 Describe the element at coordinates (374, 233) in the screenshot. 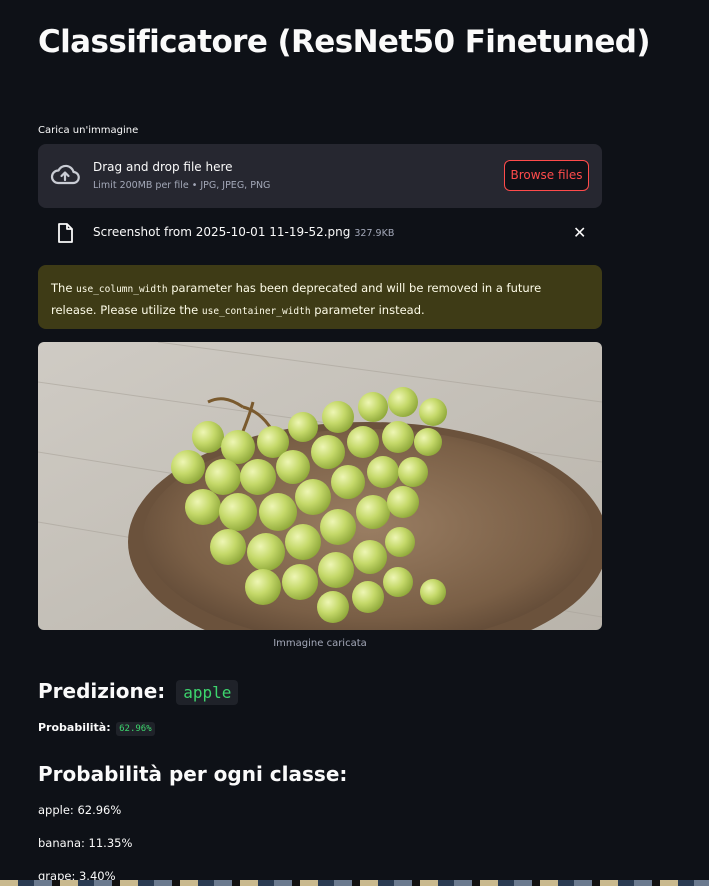

I see `uploaded-file-size: 327.9KB` at that location.